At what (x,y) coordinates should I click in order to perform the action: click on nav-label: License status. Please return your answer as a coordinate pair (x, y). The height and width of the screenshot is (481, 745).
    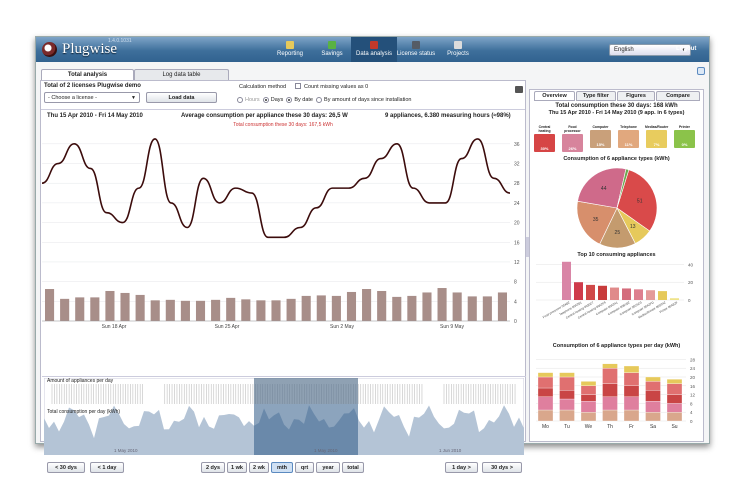
    Looking at the image, I should click on (416, 54).